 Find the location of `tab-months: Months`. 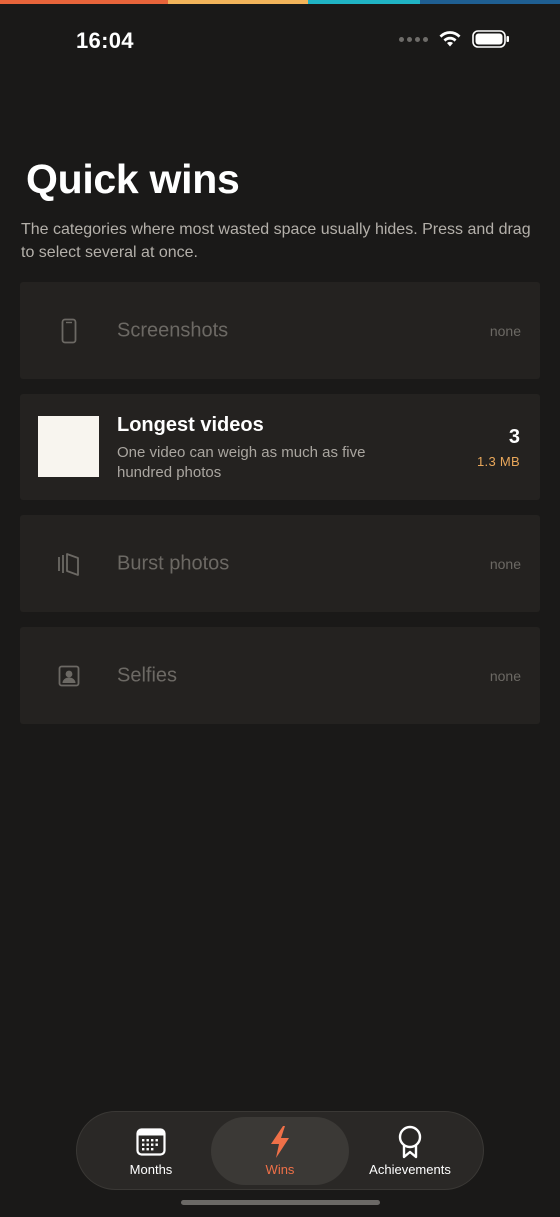

tab-months: Months is located at coordinates (151, 1151).